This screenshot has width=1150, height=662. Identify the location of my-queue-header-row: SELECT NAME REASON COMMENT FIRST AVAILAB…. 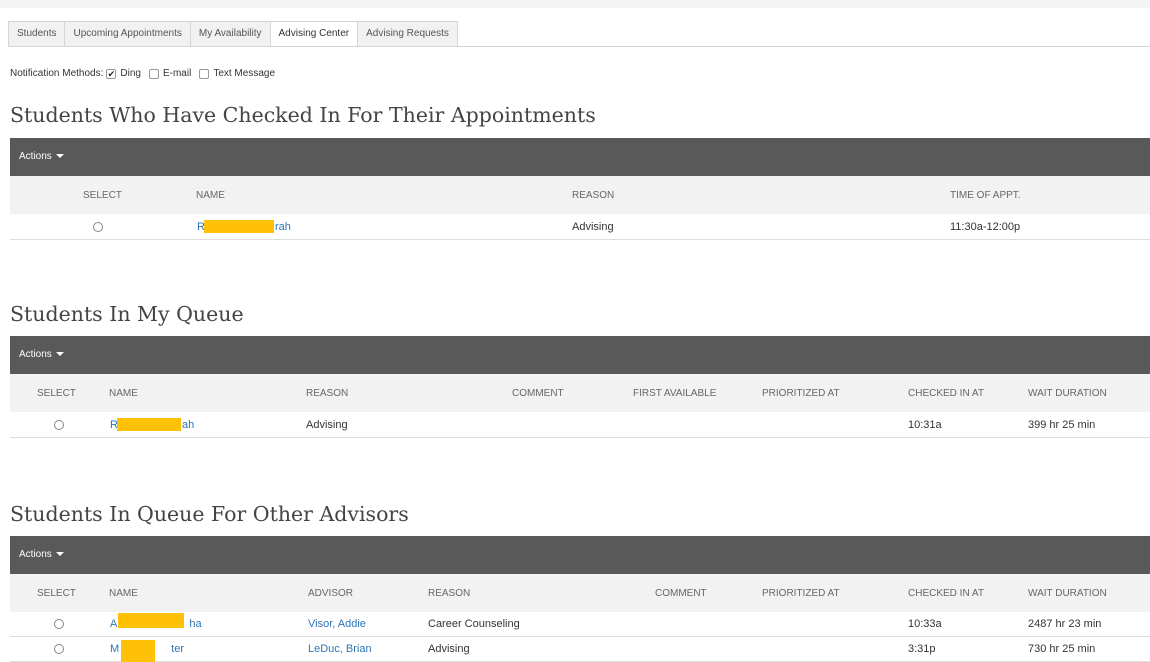
(580, 393).